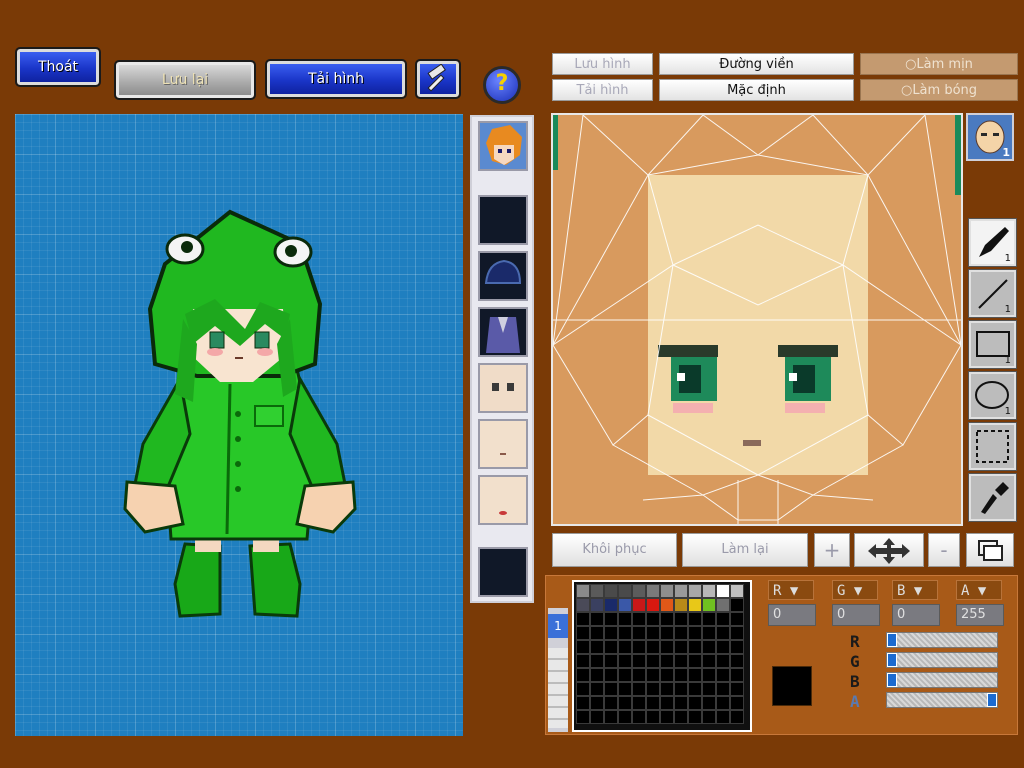 This screenshot has width=1024, height=768. What do you see at coordinates (856, 615) in the screenshot?
I see `channel-g-input: 0` at bounding box center [856, 615].